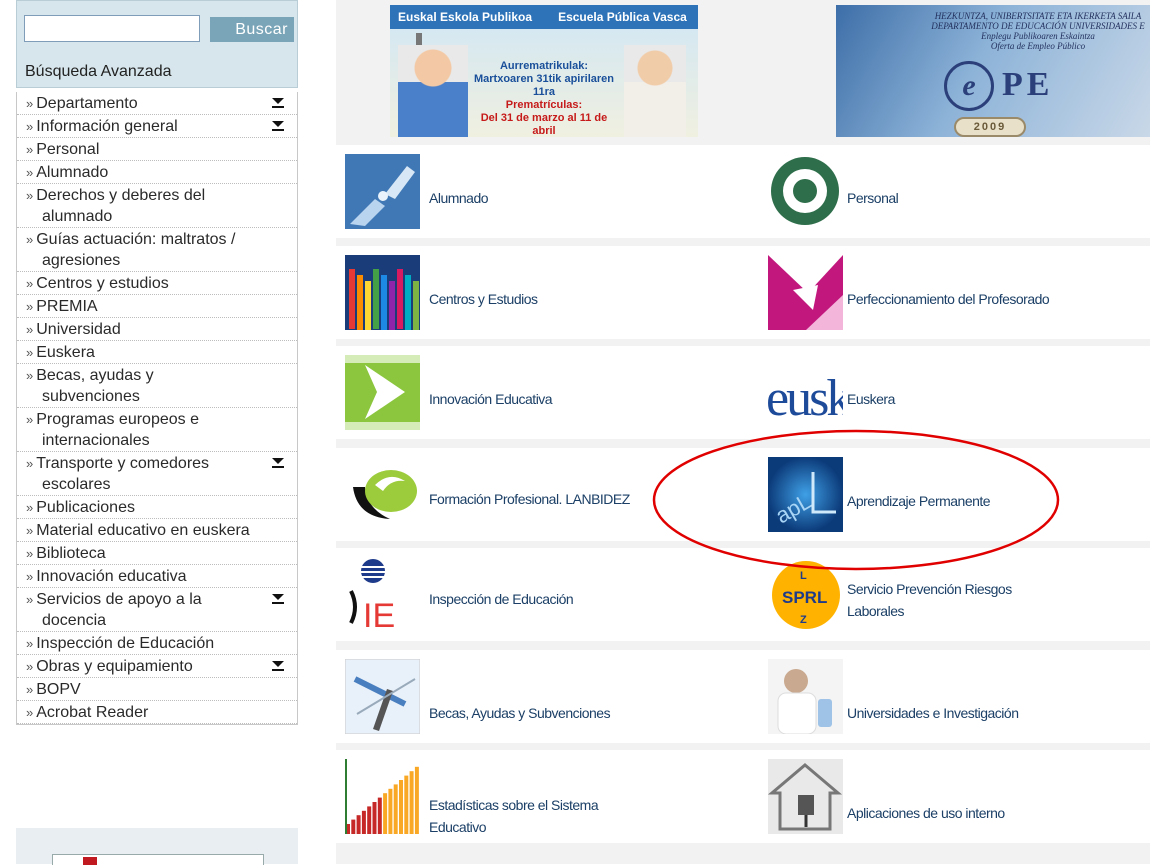  Describe the element at coordinates (157, 643) in the screenshot. I see `sidebar-menu-item: » Inspección de Educación` at that location.